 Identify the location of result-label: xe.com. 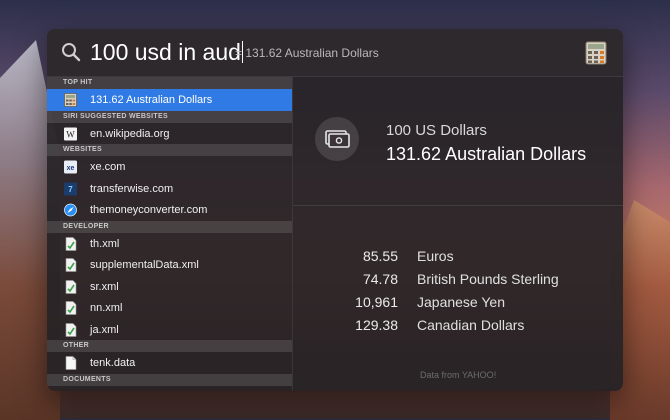
(108, 167).